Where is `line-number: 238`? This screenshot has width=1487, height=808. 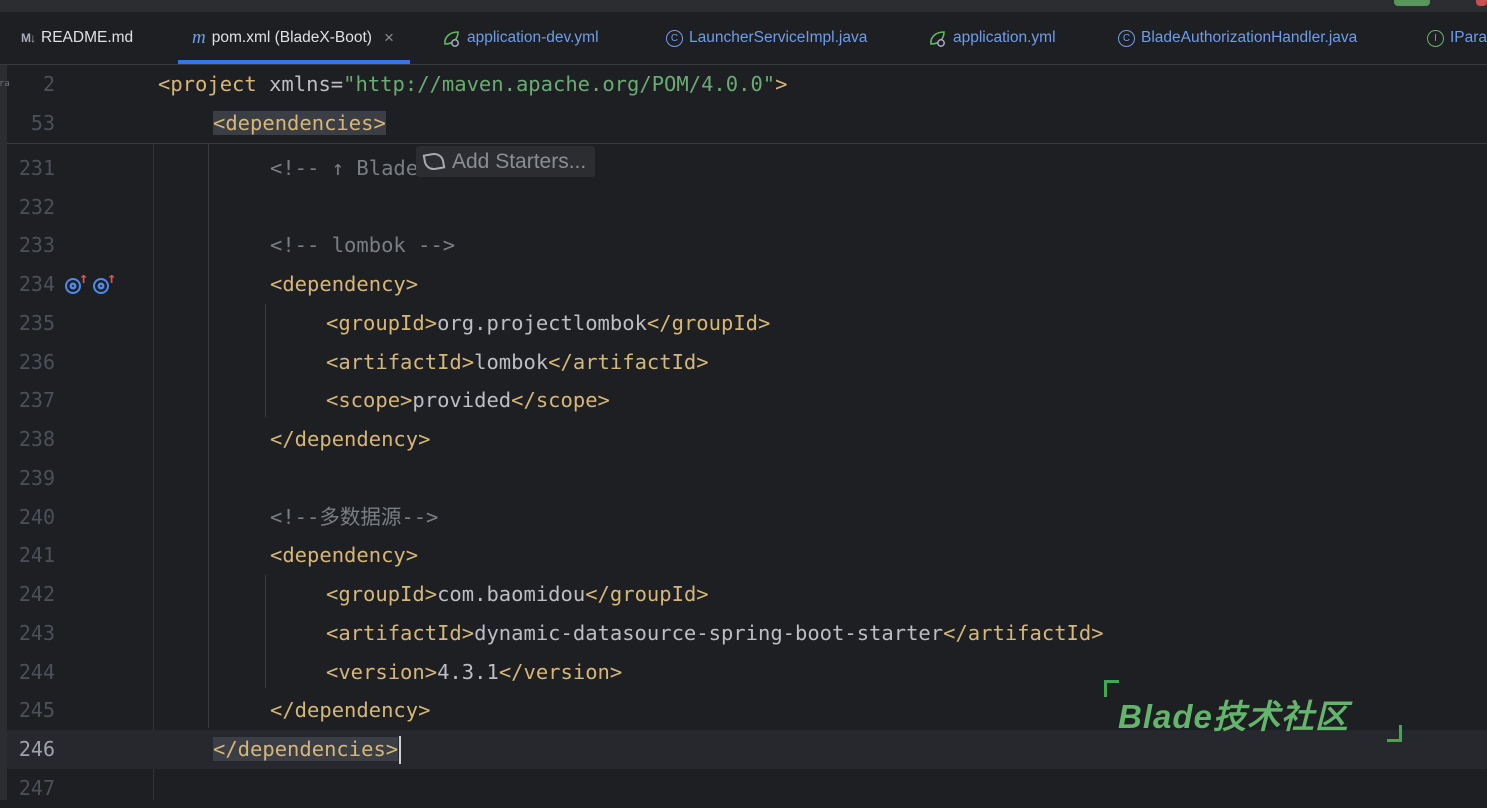 line-number: 238 is located at coordinates (36, 439).